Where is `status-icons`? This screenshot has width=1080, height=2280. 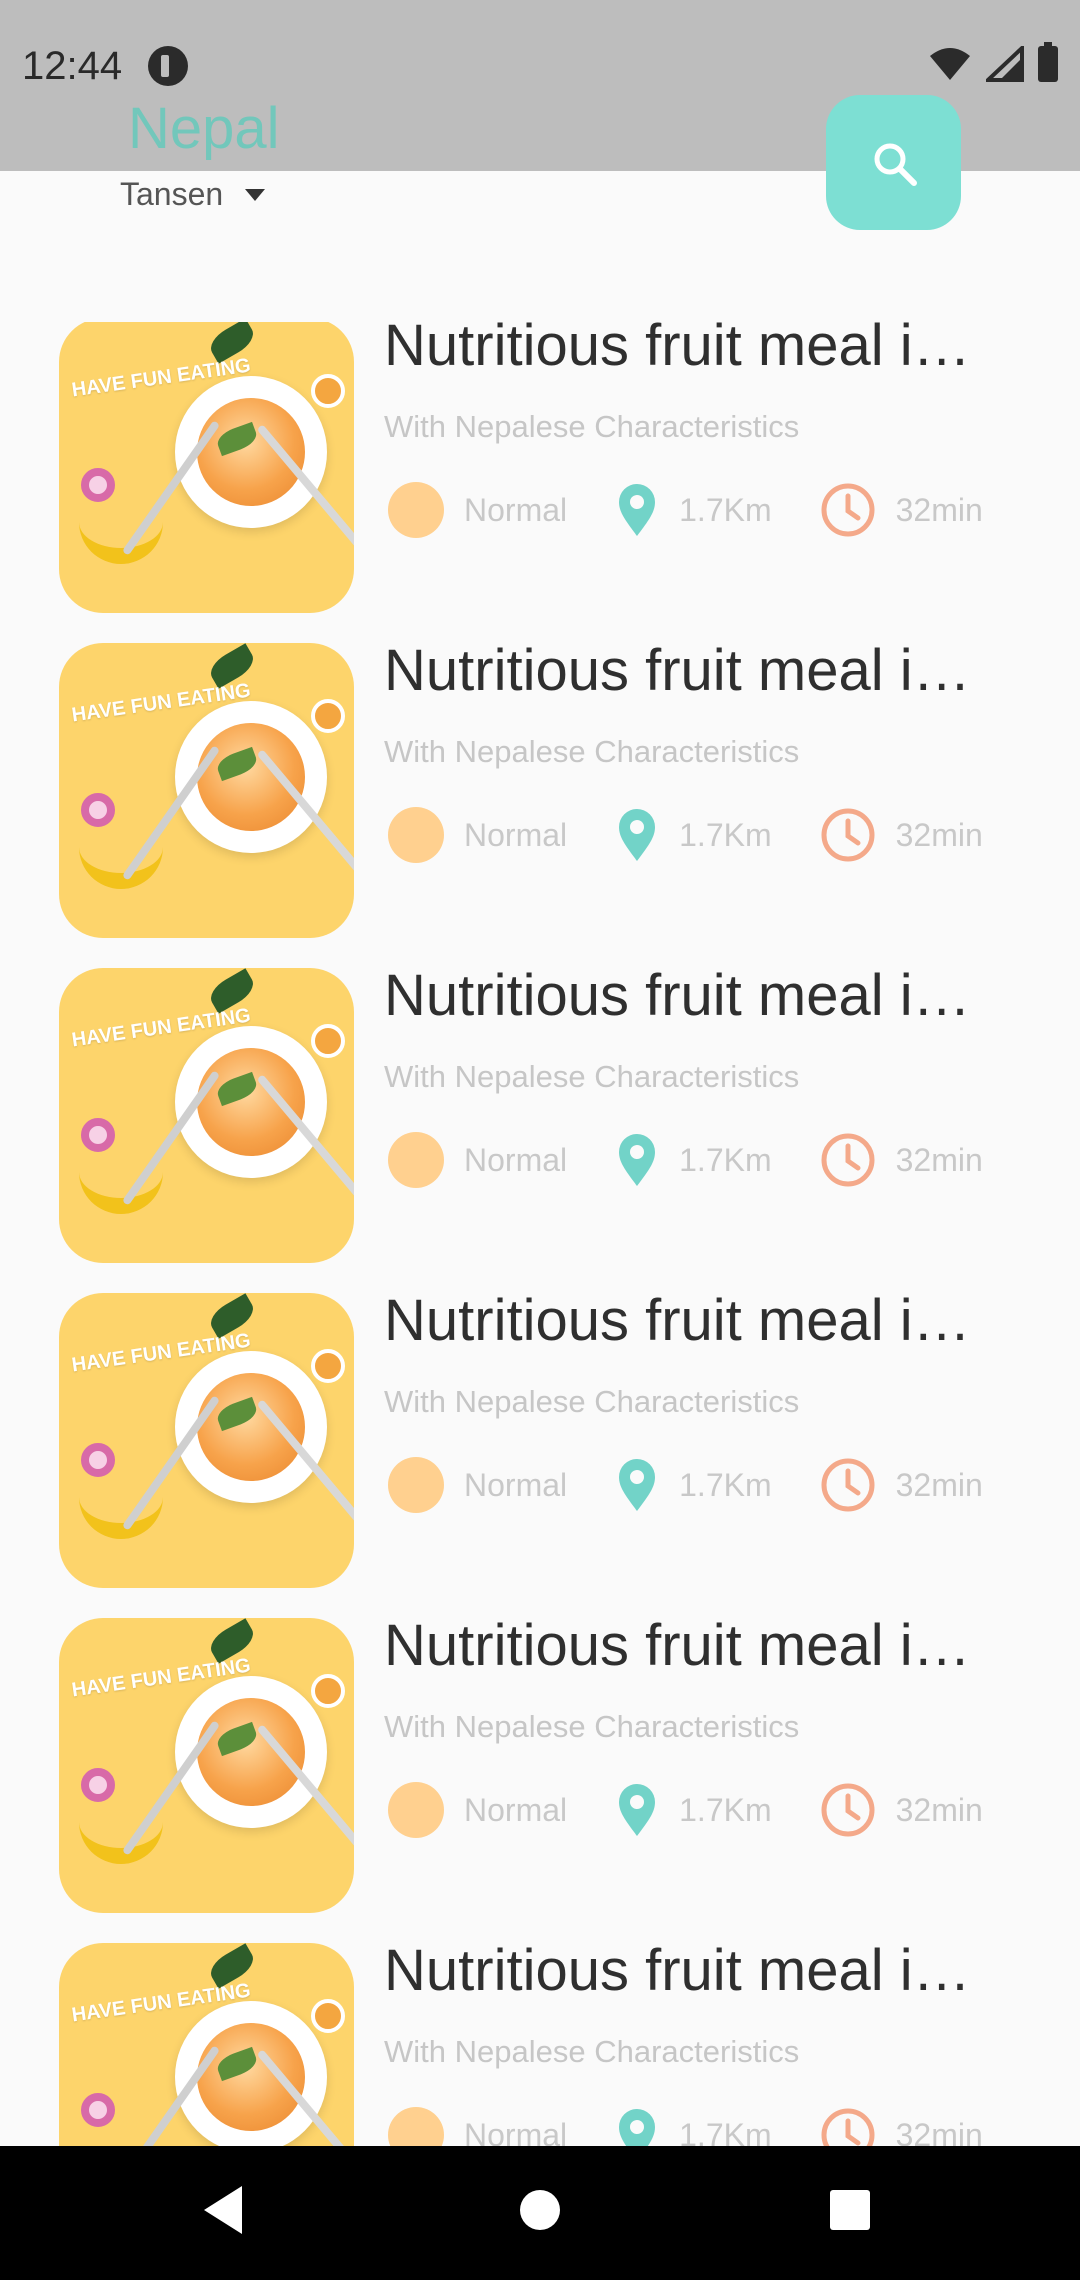 status-icons is located at coordinates (993, 62).